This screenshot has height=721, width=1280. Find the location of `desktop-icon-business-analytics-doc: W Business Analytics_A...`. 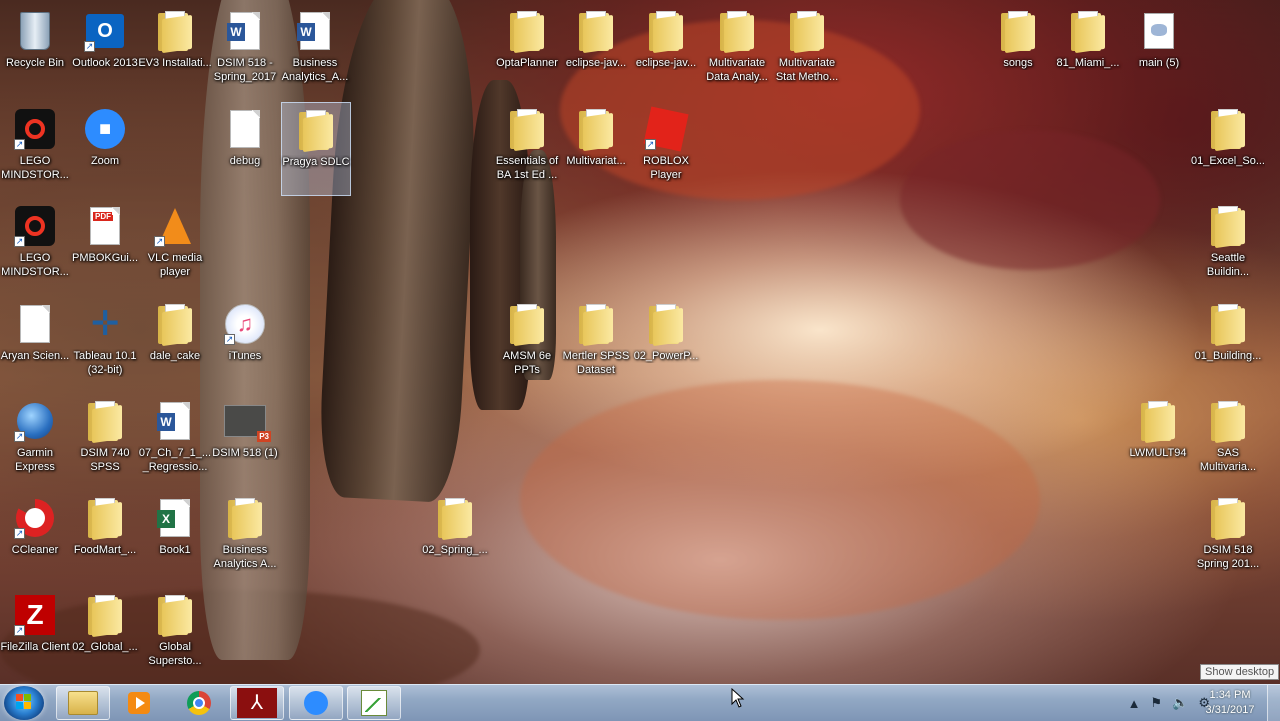

desktop-icon-business-analytics-doc: W Business Analytics_A... is located at coordinates (315, 51).